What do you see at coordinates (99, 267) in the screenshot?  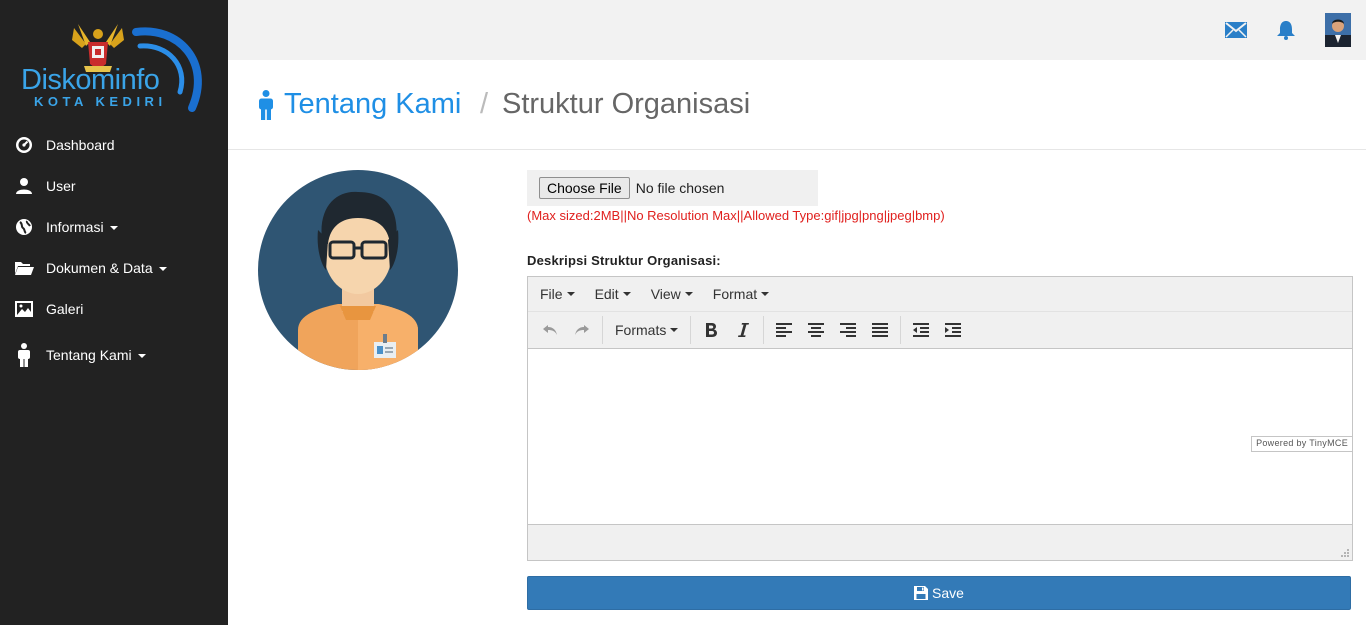 I see `sidebar-item-label: Dokumen & Data` at bounding box center [99, 267].